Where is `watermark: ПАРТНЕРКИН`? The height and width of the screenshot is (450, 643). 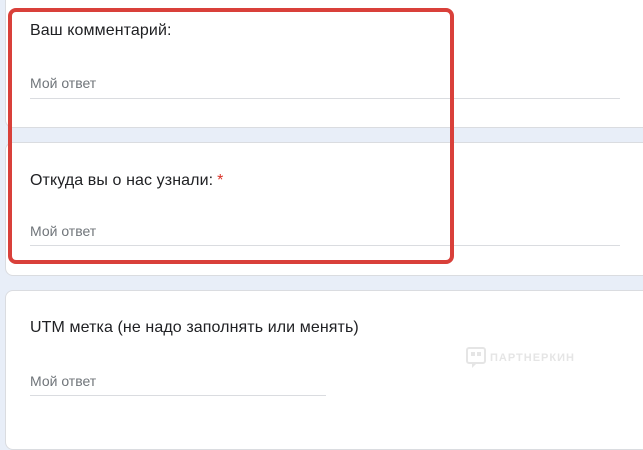 watermark: ПАРТНЕРКИН is located at coordinates (520, 358).